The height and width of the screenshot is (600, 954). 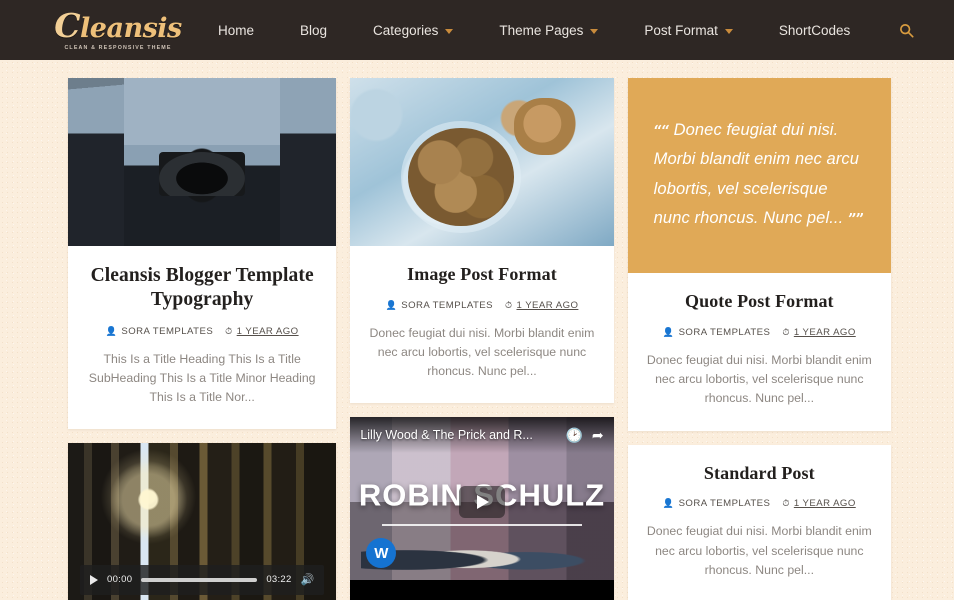 What do you see at coordinates (759, 302) in the screenshot?
I see `post-title: Quote Post Format` at bounding box center [759, 302].